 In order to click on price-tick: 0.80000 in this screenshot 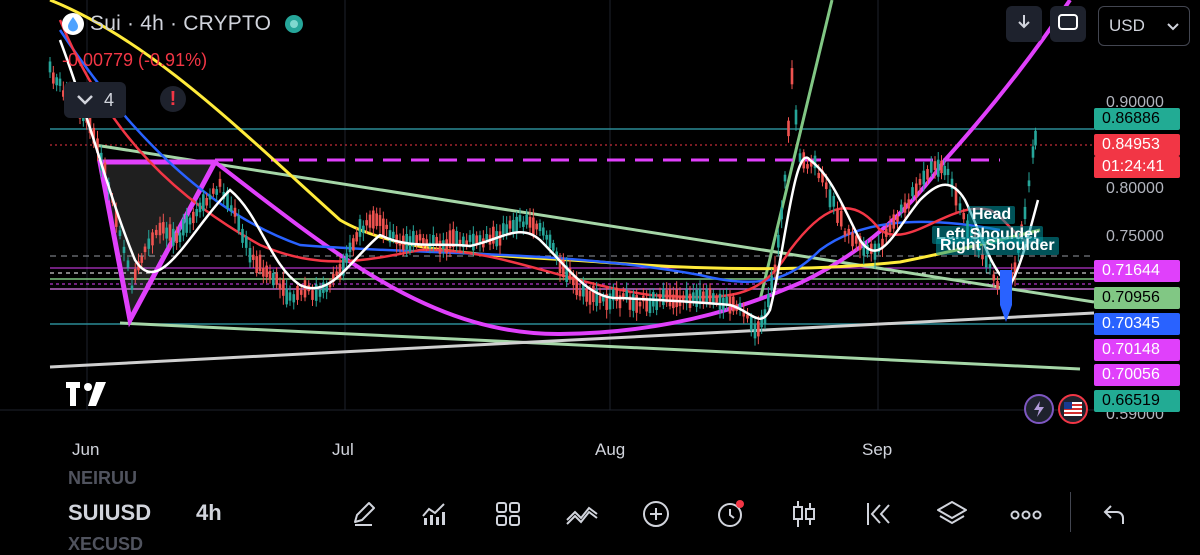, I will do `click(1135, 188)`.